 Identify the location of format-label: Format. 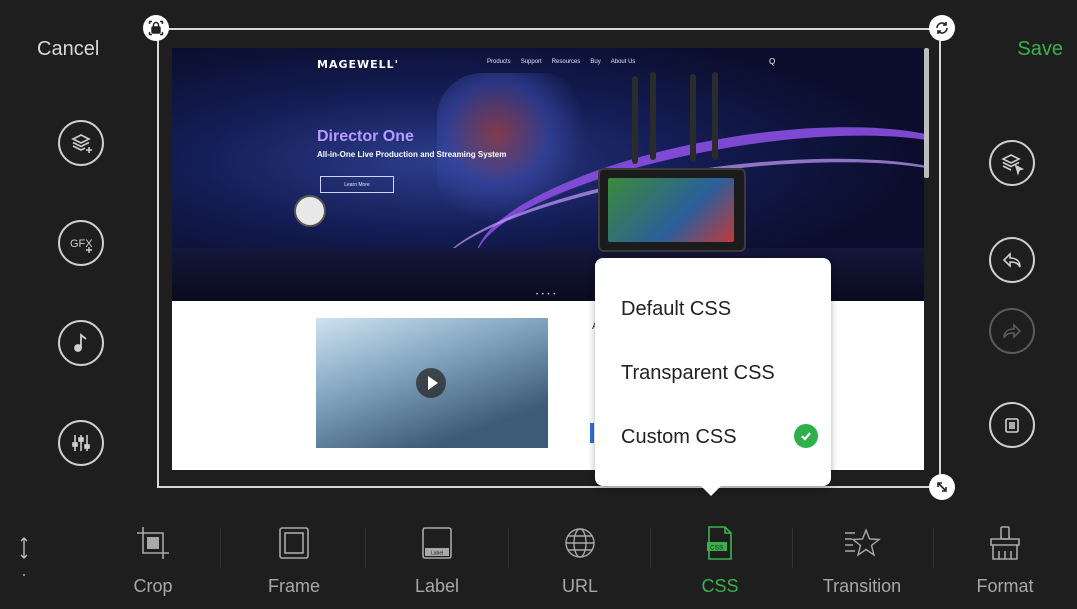
(1005, 586).